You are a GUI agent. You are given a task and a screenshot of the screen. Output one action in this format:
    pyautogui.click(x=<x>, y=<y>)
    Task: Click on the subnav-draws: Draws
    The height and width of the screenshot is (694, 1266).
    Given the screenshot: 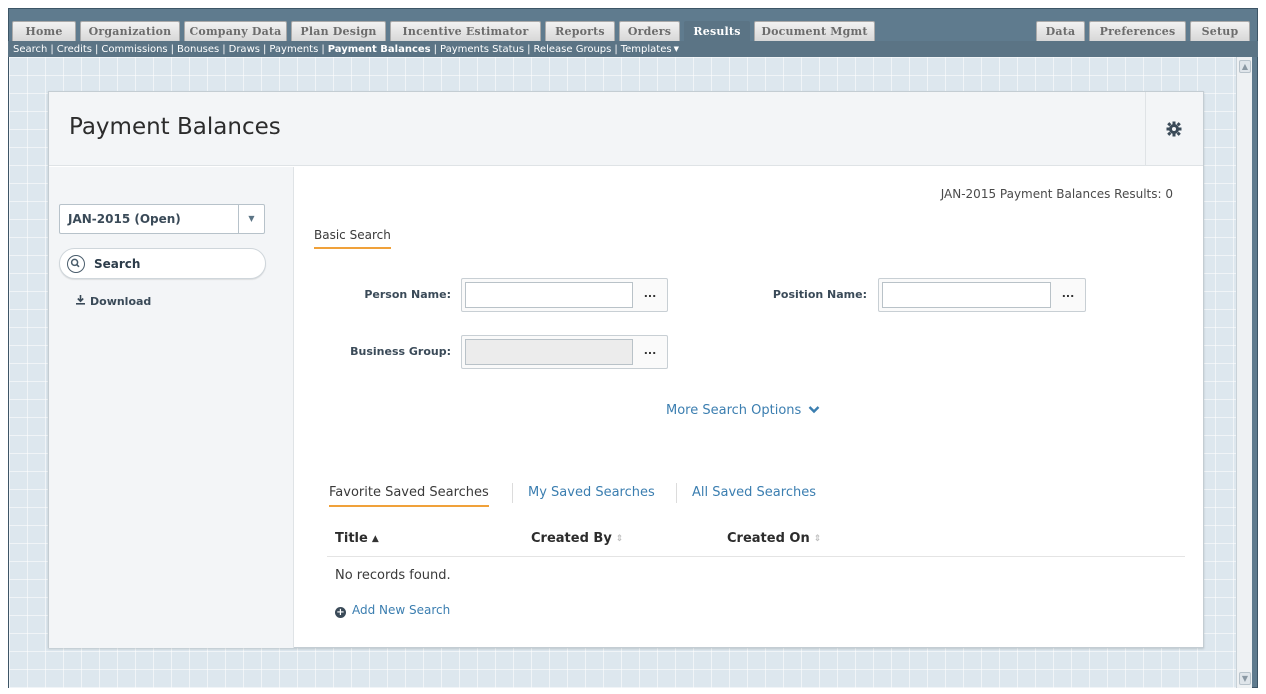 What is the action you would take?
    pyautogui.click(x=244, y=49)
    